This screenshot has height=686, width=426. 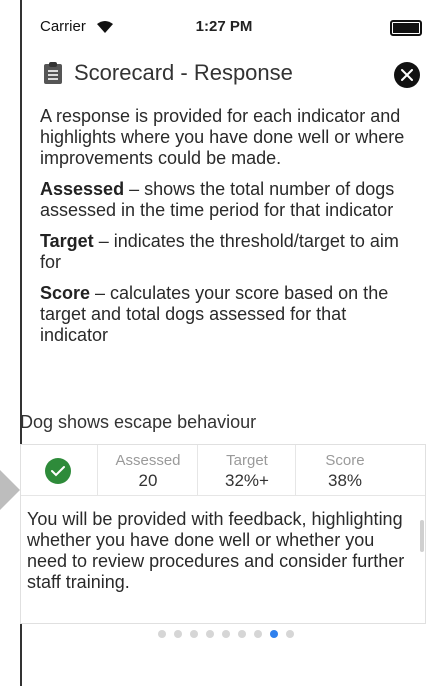 I want to click on score-column: Score 38%, so click(x=344, y=470).